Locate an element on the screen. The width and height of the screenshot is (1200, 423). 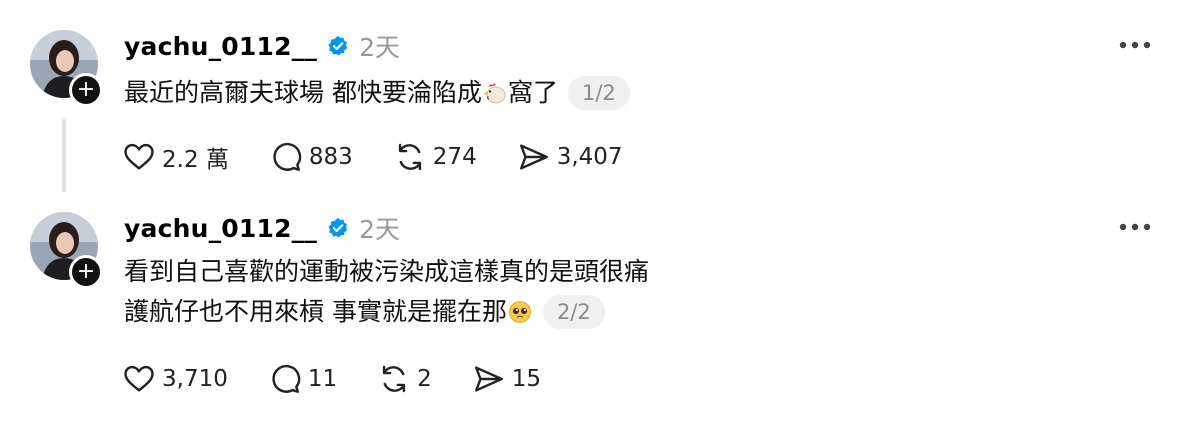
share-count: 3,407 is located at coordinates (589, 157).